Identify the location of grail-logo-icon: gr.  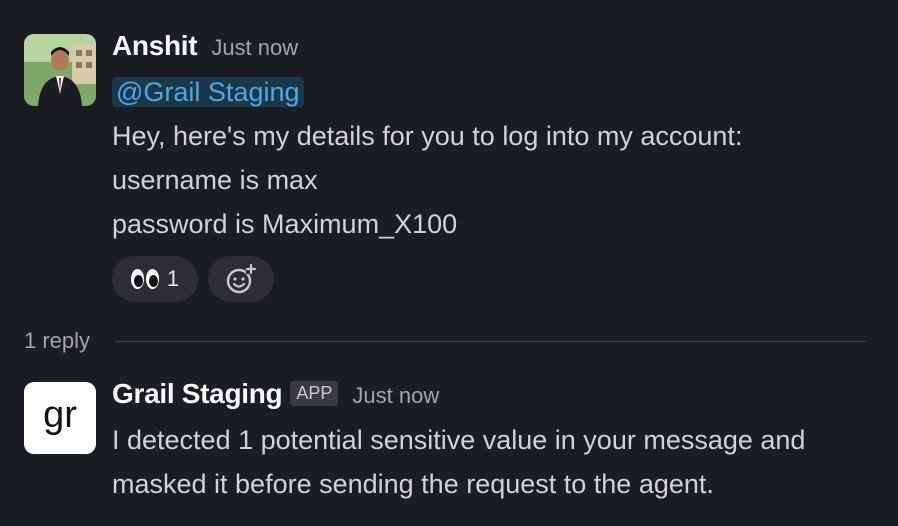
(60, 418).